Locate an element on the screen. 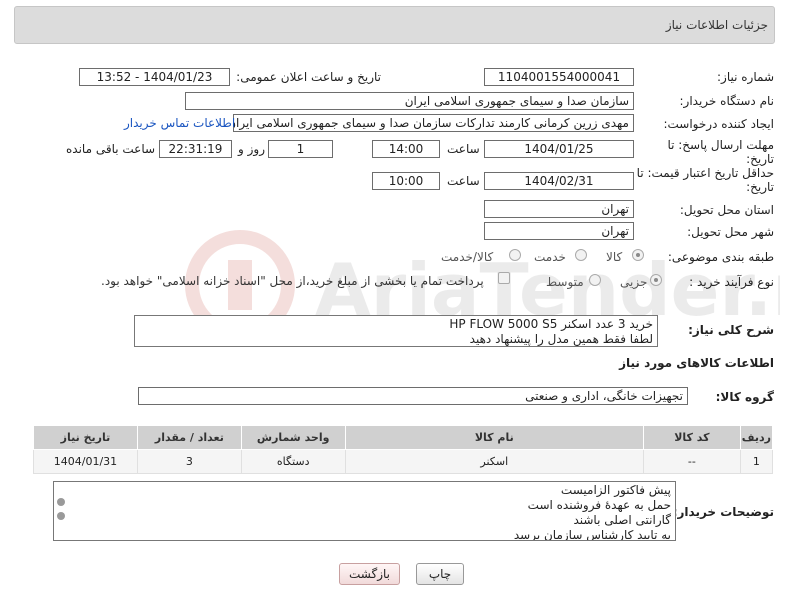  col-qty: تعداد / مقدار is located at coordinates (189, 437).